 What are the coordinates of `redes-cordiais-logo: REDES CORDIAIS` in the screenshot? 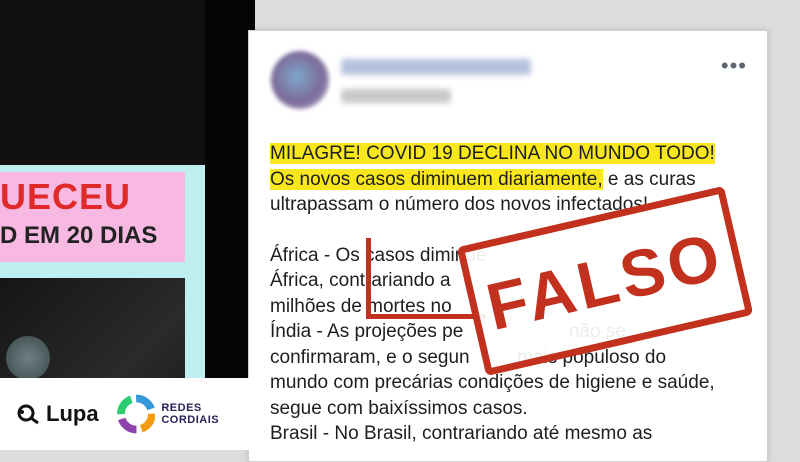 It's located at (188, 414).